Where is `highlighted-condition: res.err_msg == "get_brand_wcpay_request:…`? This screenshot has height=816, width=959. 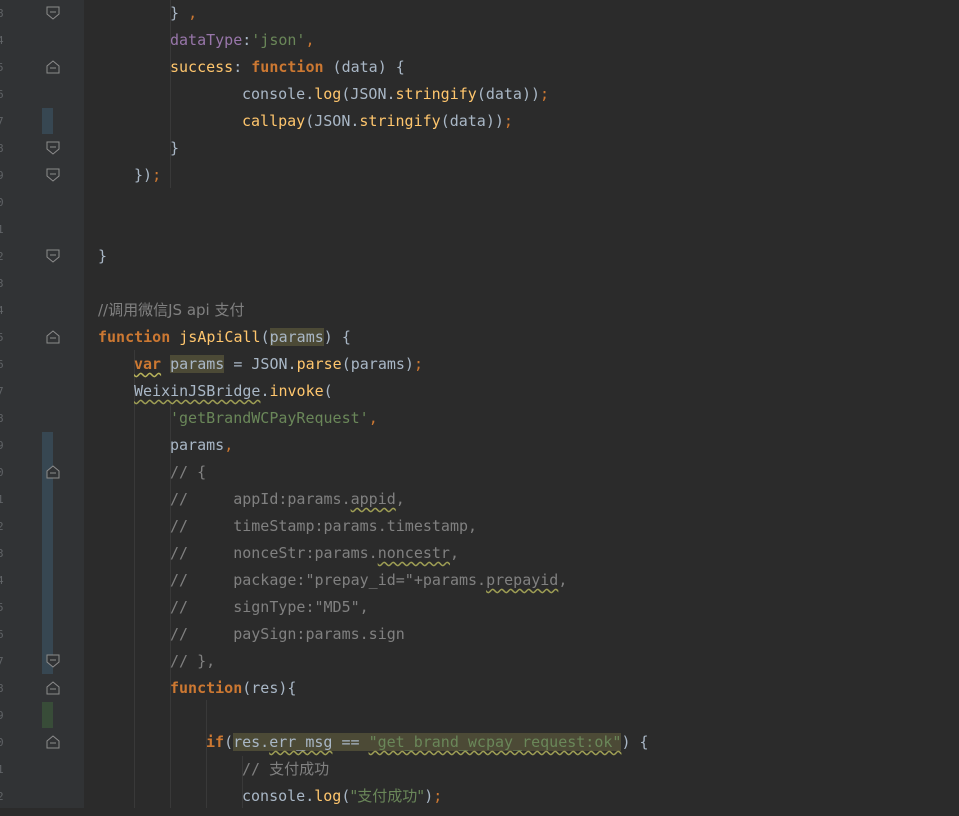
highlighted-condition: res.err_msg == "get_brand_wcpay_request:… is located at coordinates (427, 742).